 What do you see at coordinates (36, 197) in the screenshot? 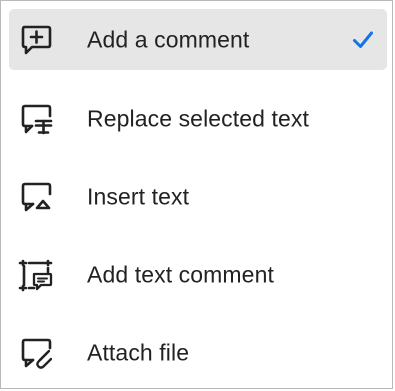
I see `comment-insert-text-icon` at bounding box center [36, 197].